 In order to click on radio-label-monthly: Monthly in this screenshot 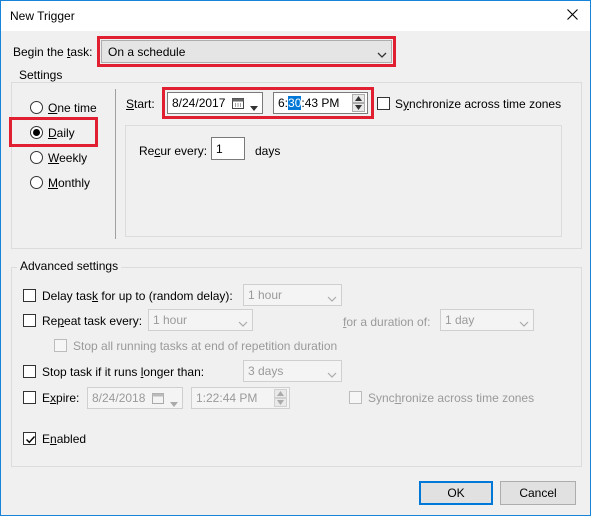, I will do `click(69, 183)`.